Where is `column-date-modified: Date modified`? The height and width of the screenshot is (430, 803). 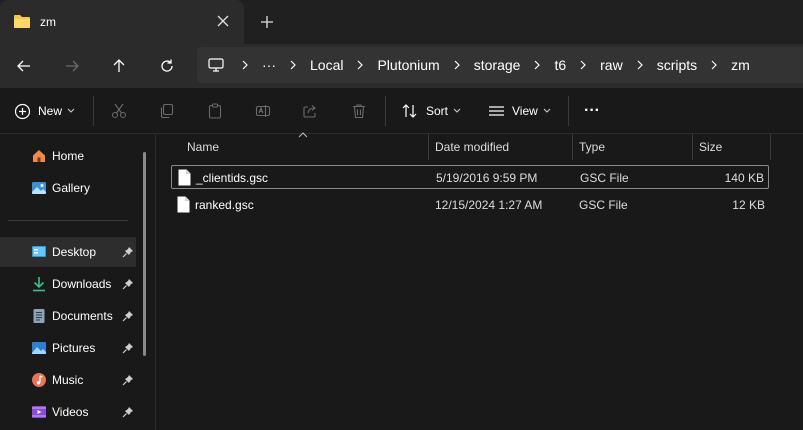 column-date-modified: Date modified is located at coordinates (472, 147).